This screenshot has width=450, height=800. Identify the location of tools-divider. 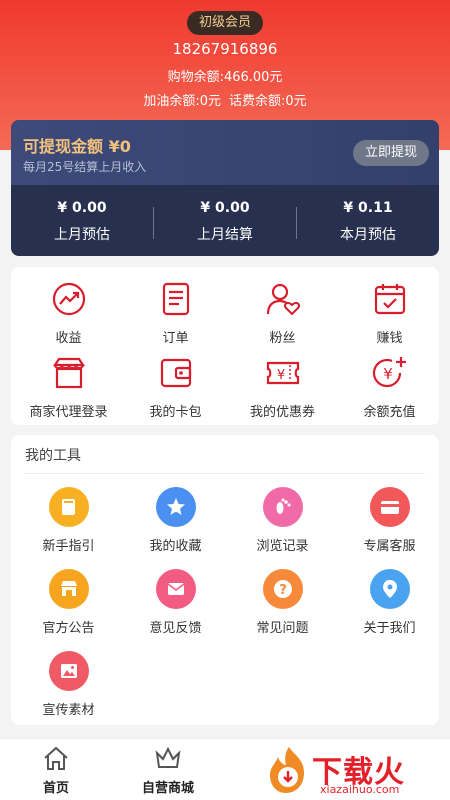
(225, 473).